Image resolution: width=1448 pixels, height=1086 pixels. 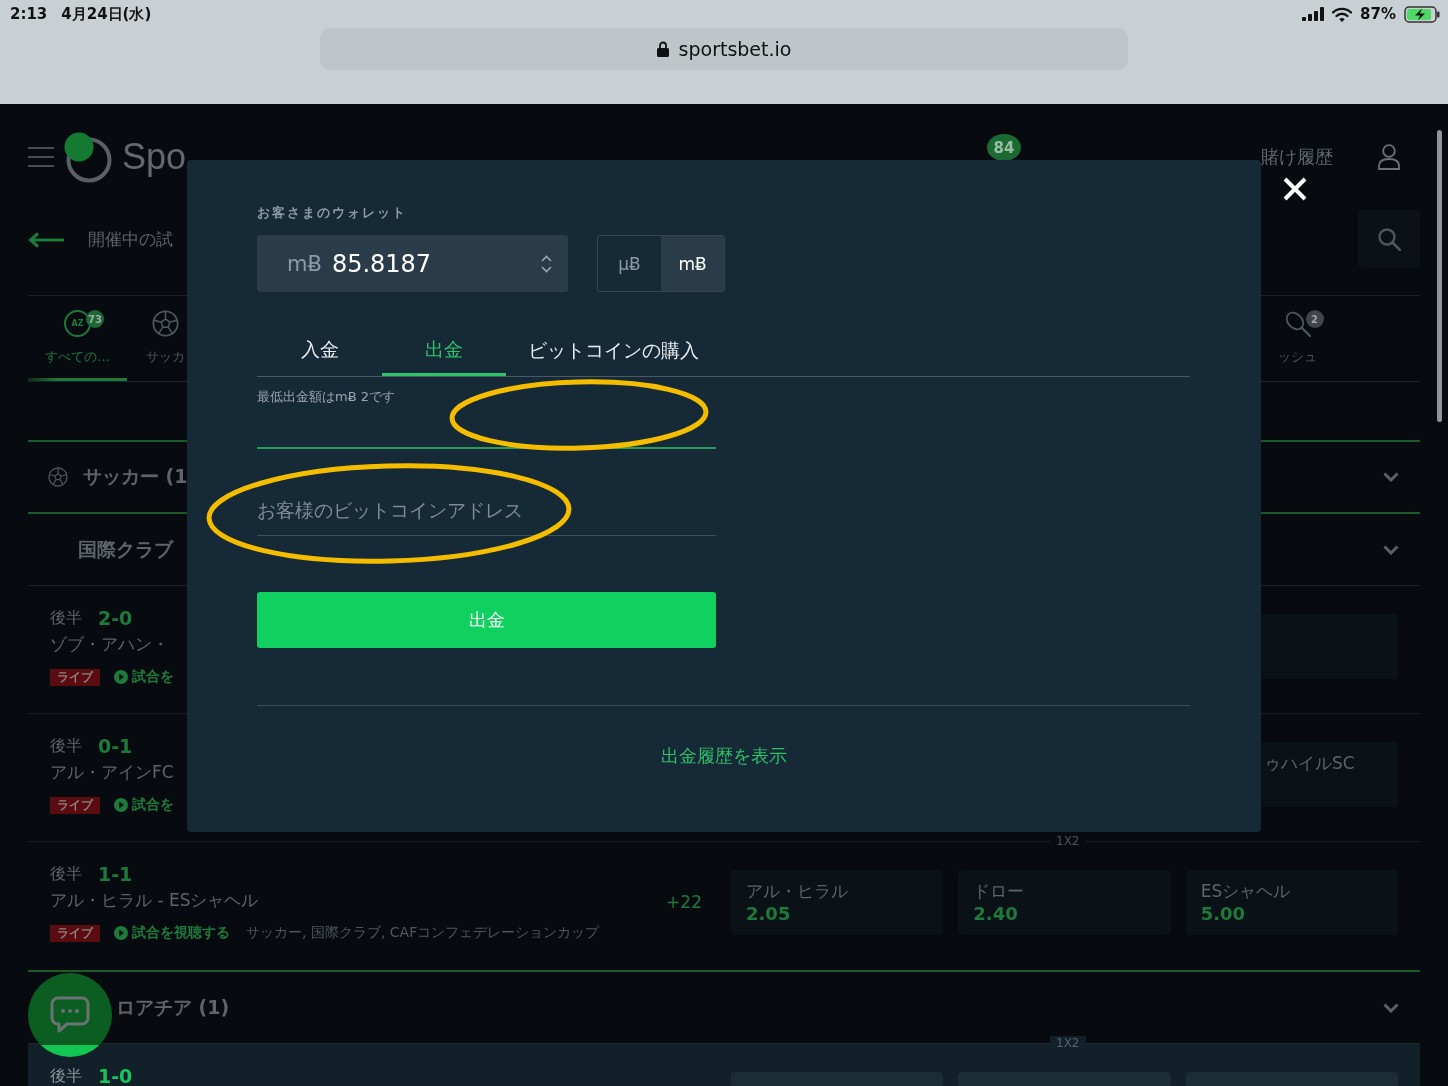 What do you see at coordinates (319, 350) in the screenshot?
I see `tab: 入金` at bounding box center [319, 350].